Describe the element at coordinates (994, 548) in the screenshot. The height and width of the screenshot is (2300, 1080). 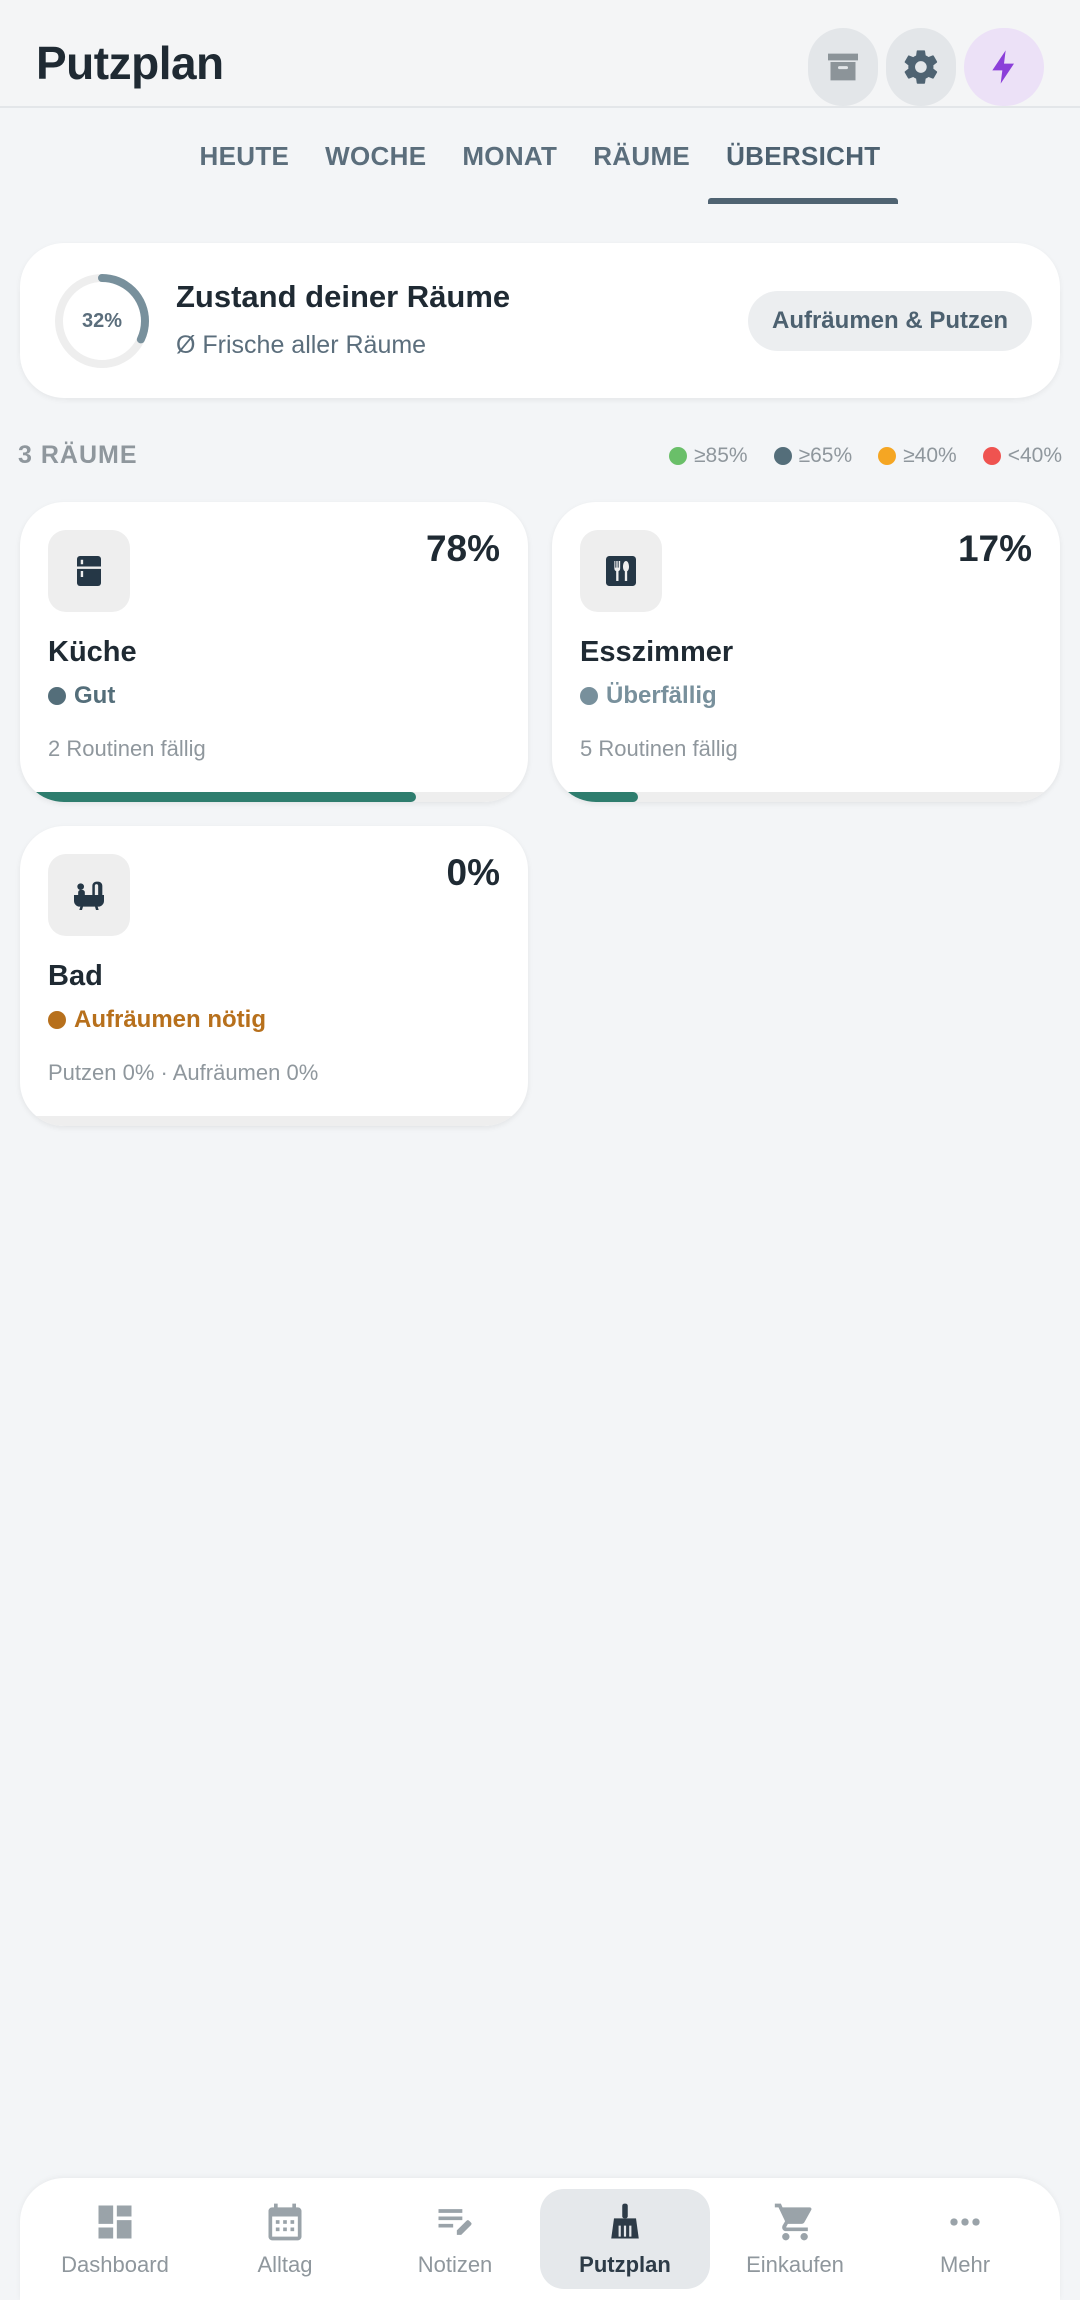
I see `room-percent: 17%` at that location.